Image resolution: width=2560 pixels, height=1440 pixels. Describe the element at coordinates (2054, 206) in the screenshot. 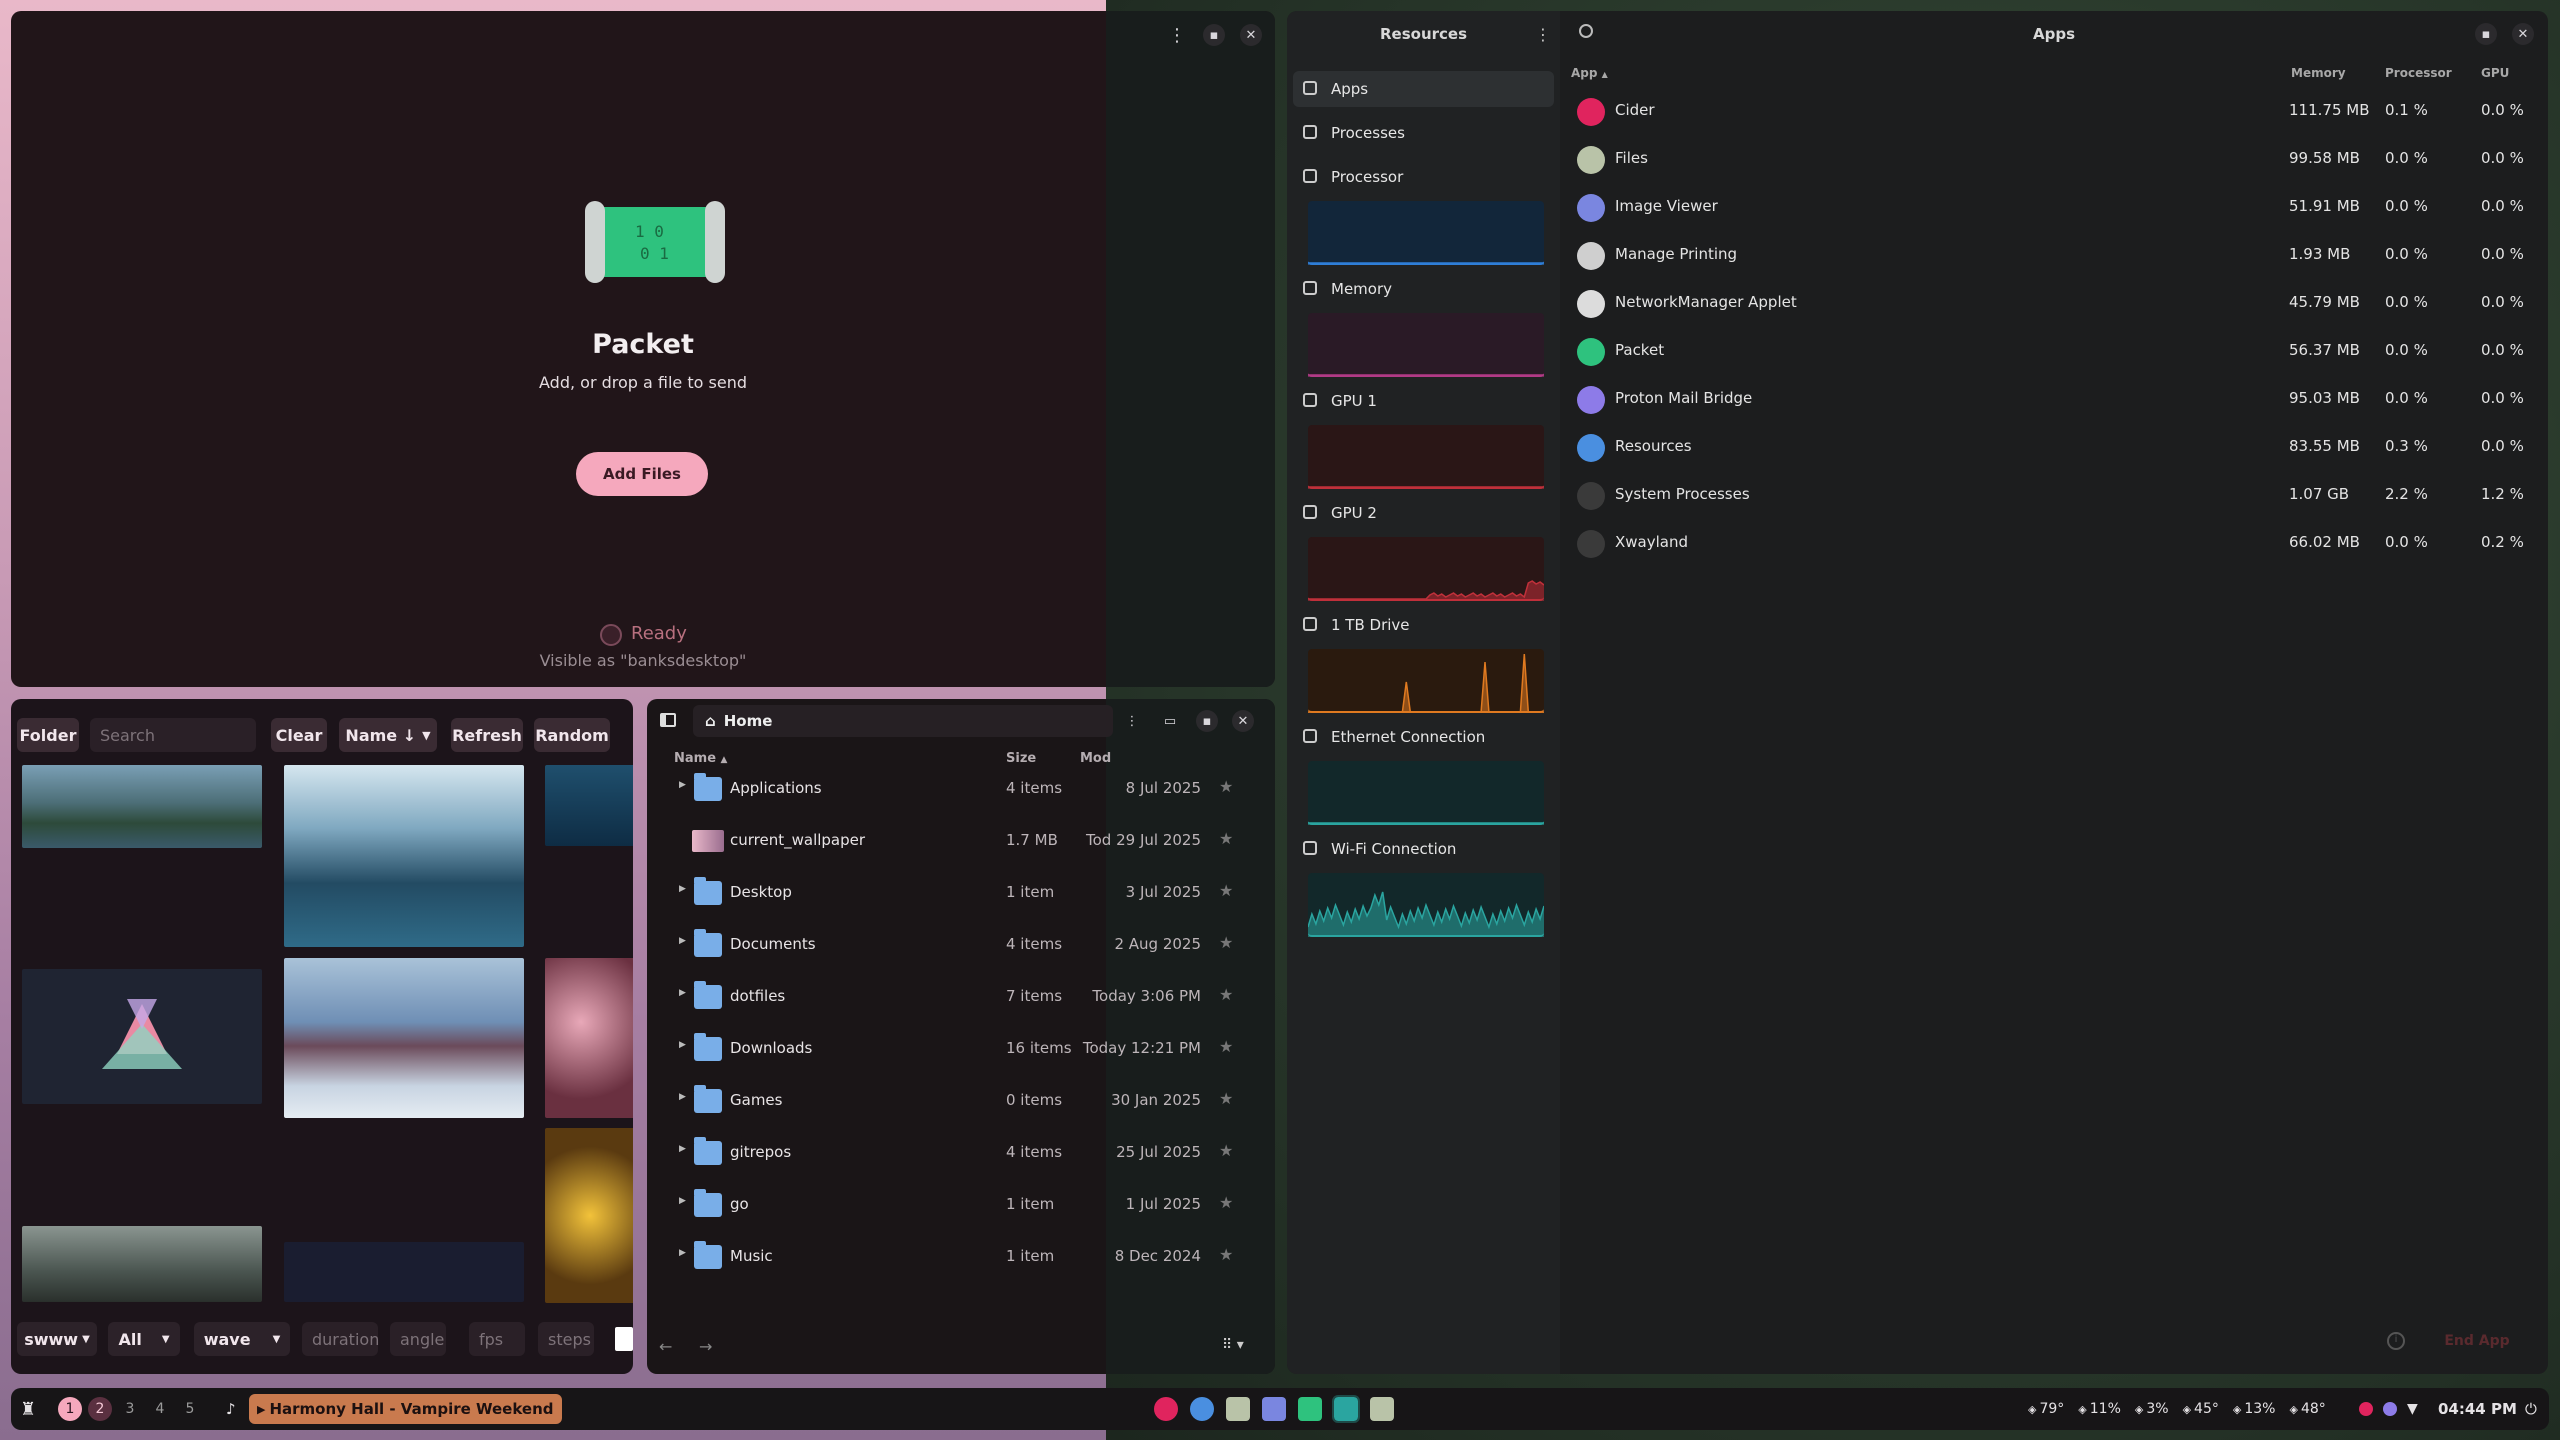

I see `app-row: Image Viewer 51.91 MB 0.0 % 0.0 %` at that location.